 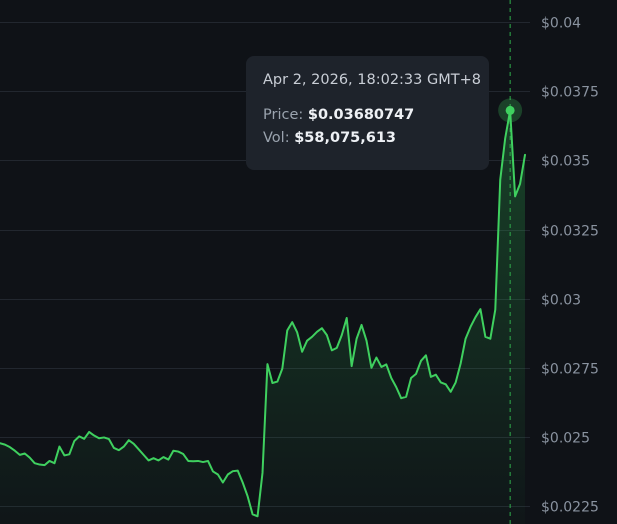 What do you see at coordinates (561, 301) in the screenshot?
I see `y-tick-label: $0.03` at bounding box center [561, 301].